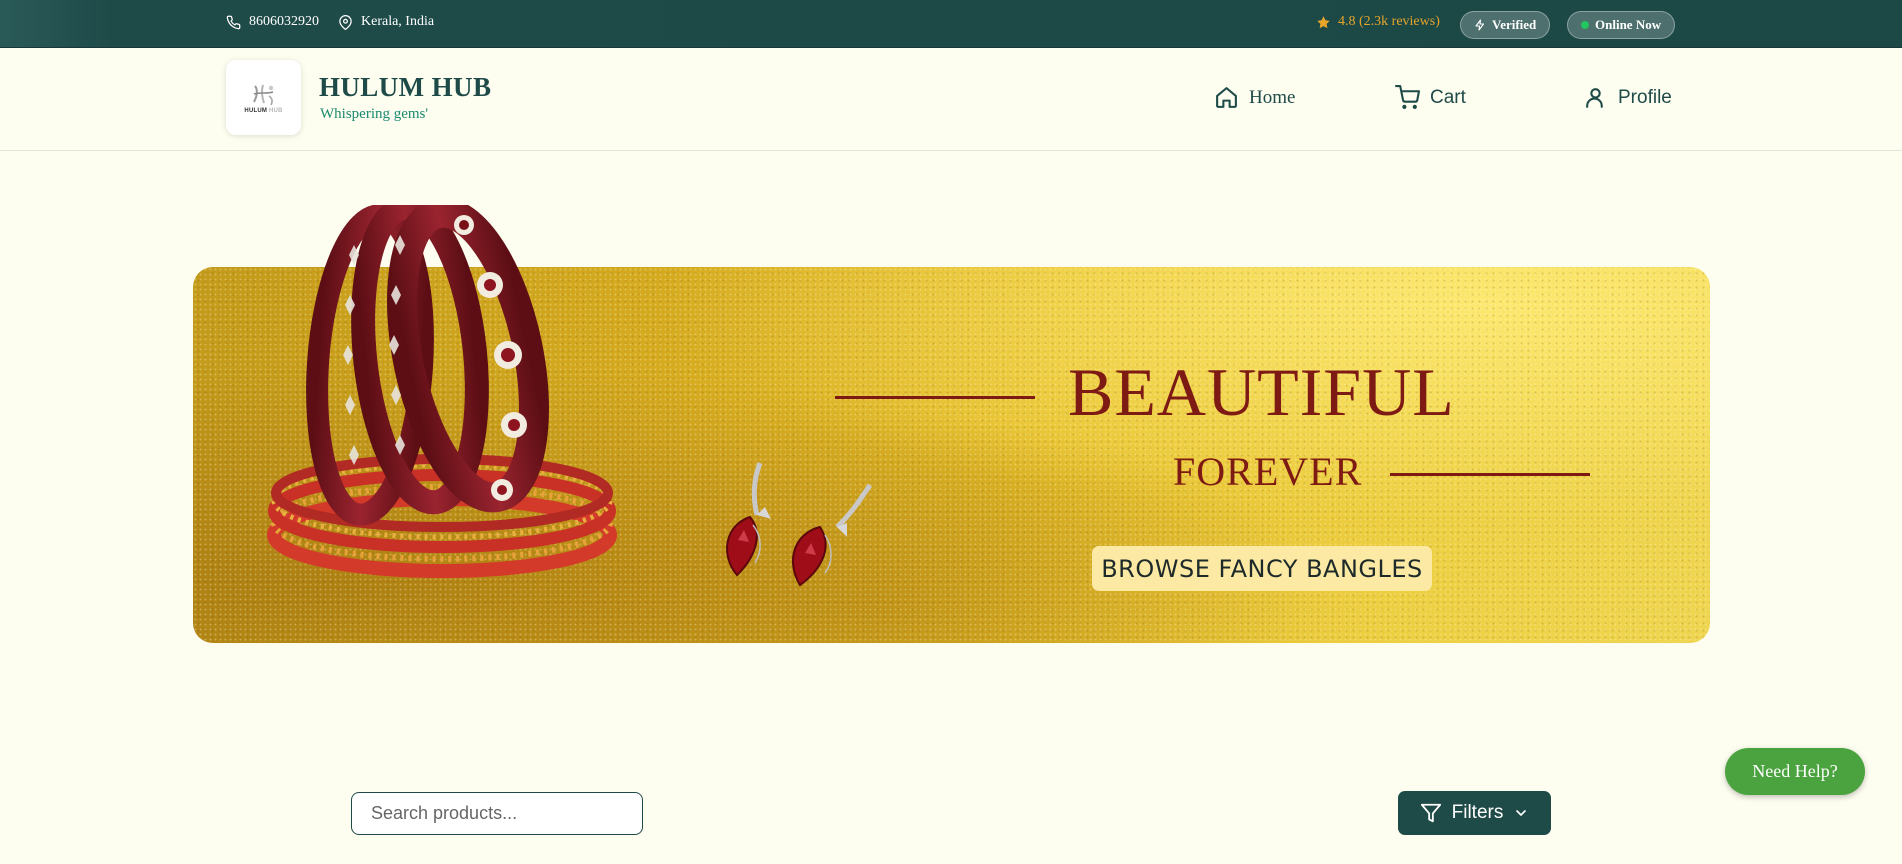 The height and width of the screenshot is (864, 1902). What do you see at coordinates (442, 391) in the screenshot?
I see `bangles-image` at bounding box center [442, 391].